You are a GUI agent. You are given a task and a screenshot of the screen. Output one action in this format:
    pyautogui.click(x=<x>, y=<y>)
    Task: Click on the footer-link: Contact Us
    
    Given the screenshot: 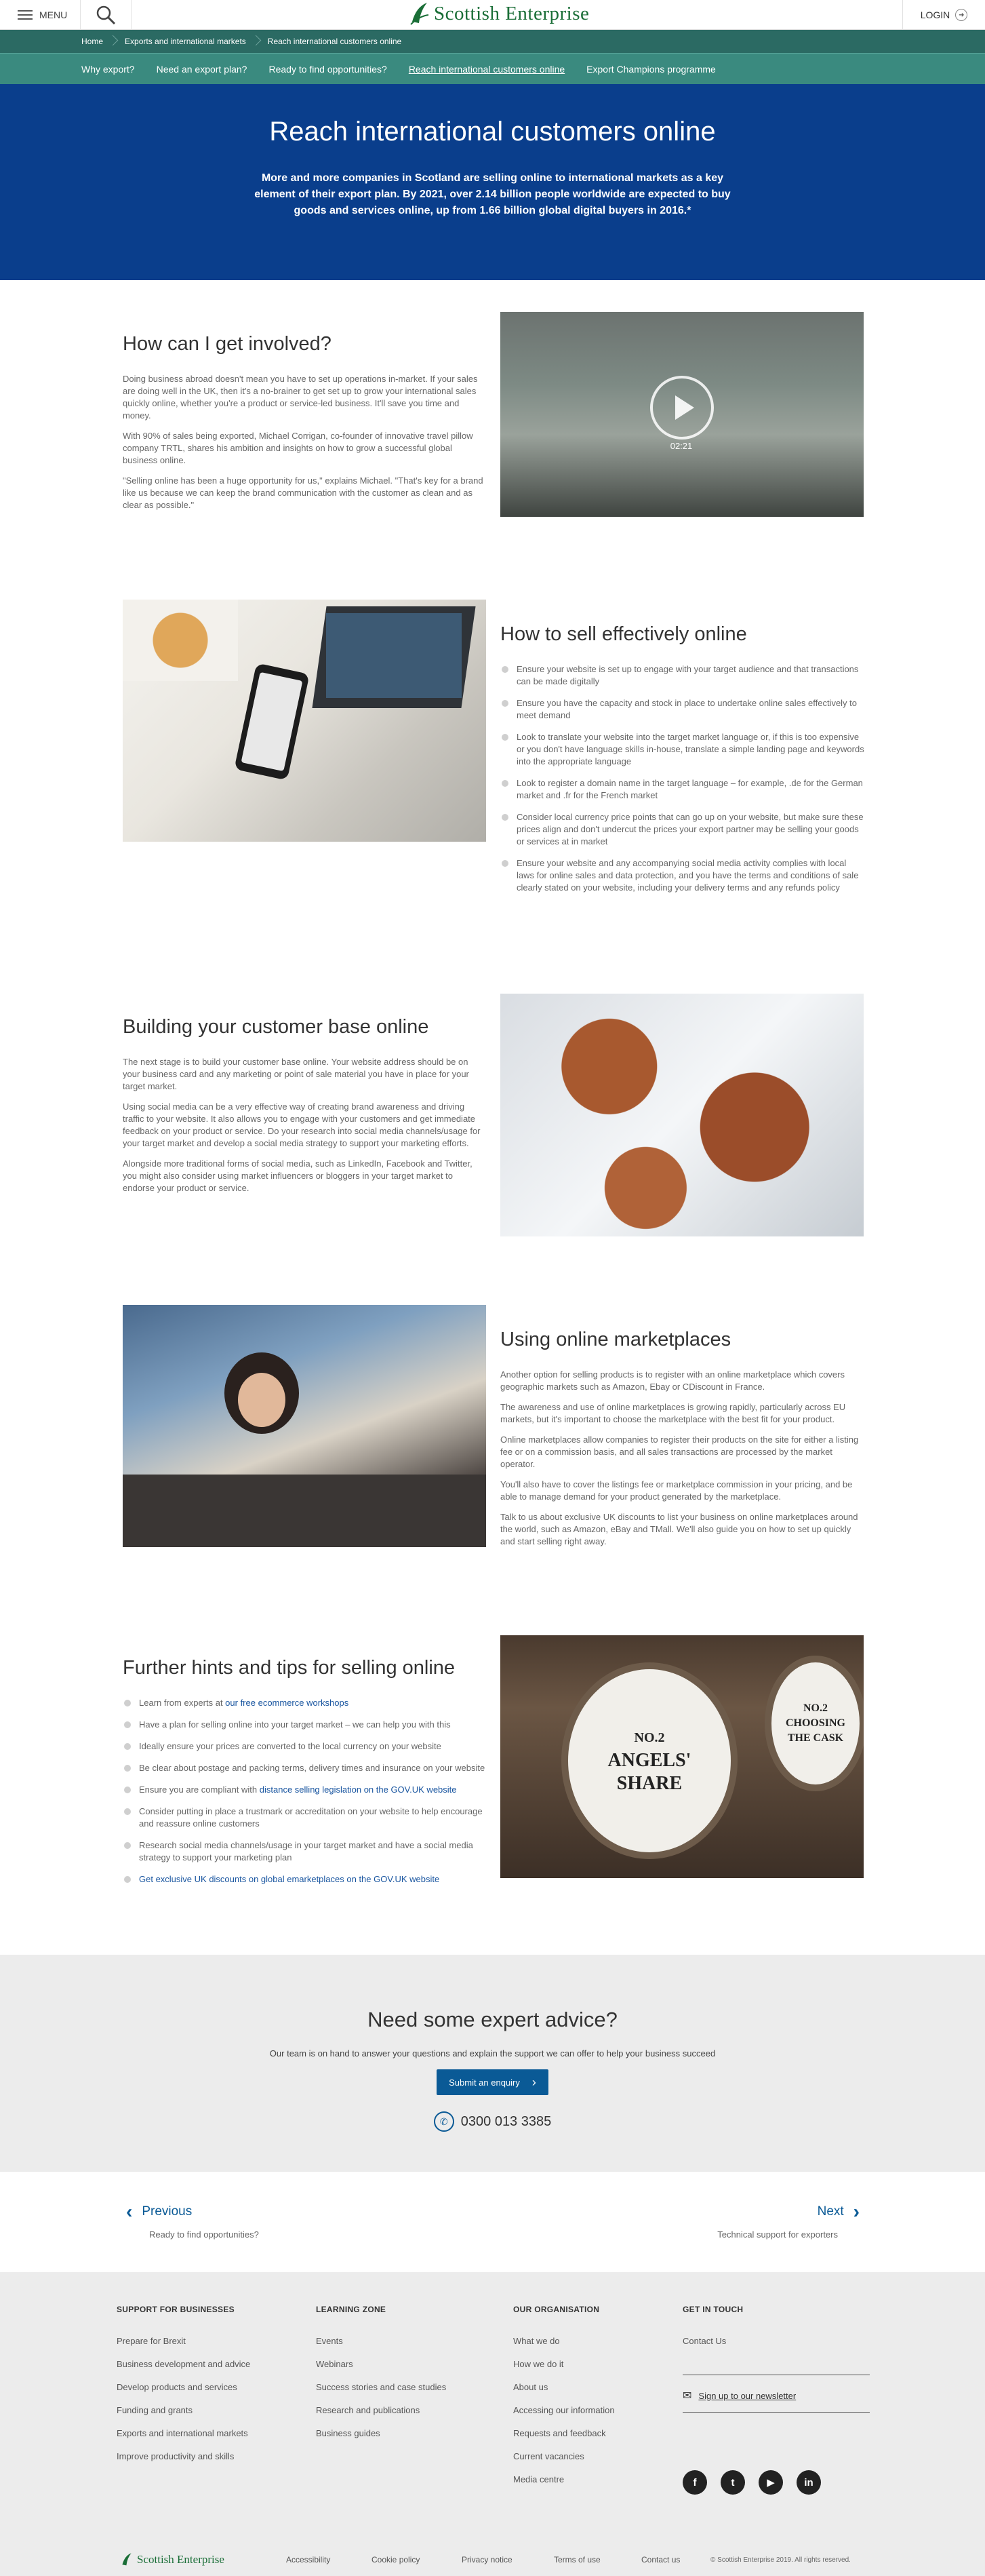 What is the action you would take?
    pyautogui.click(x=776, y=2341)
    